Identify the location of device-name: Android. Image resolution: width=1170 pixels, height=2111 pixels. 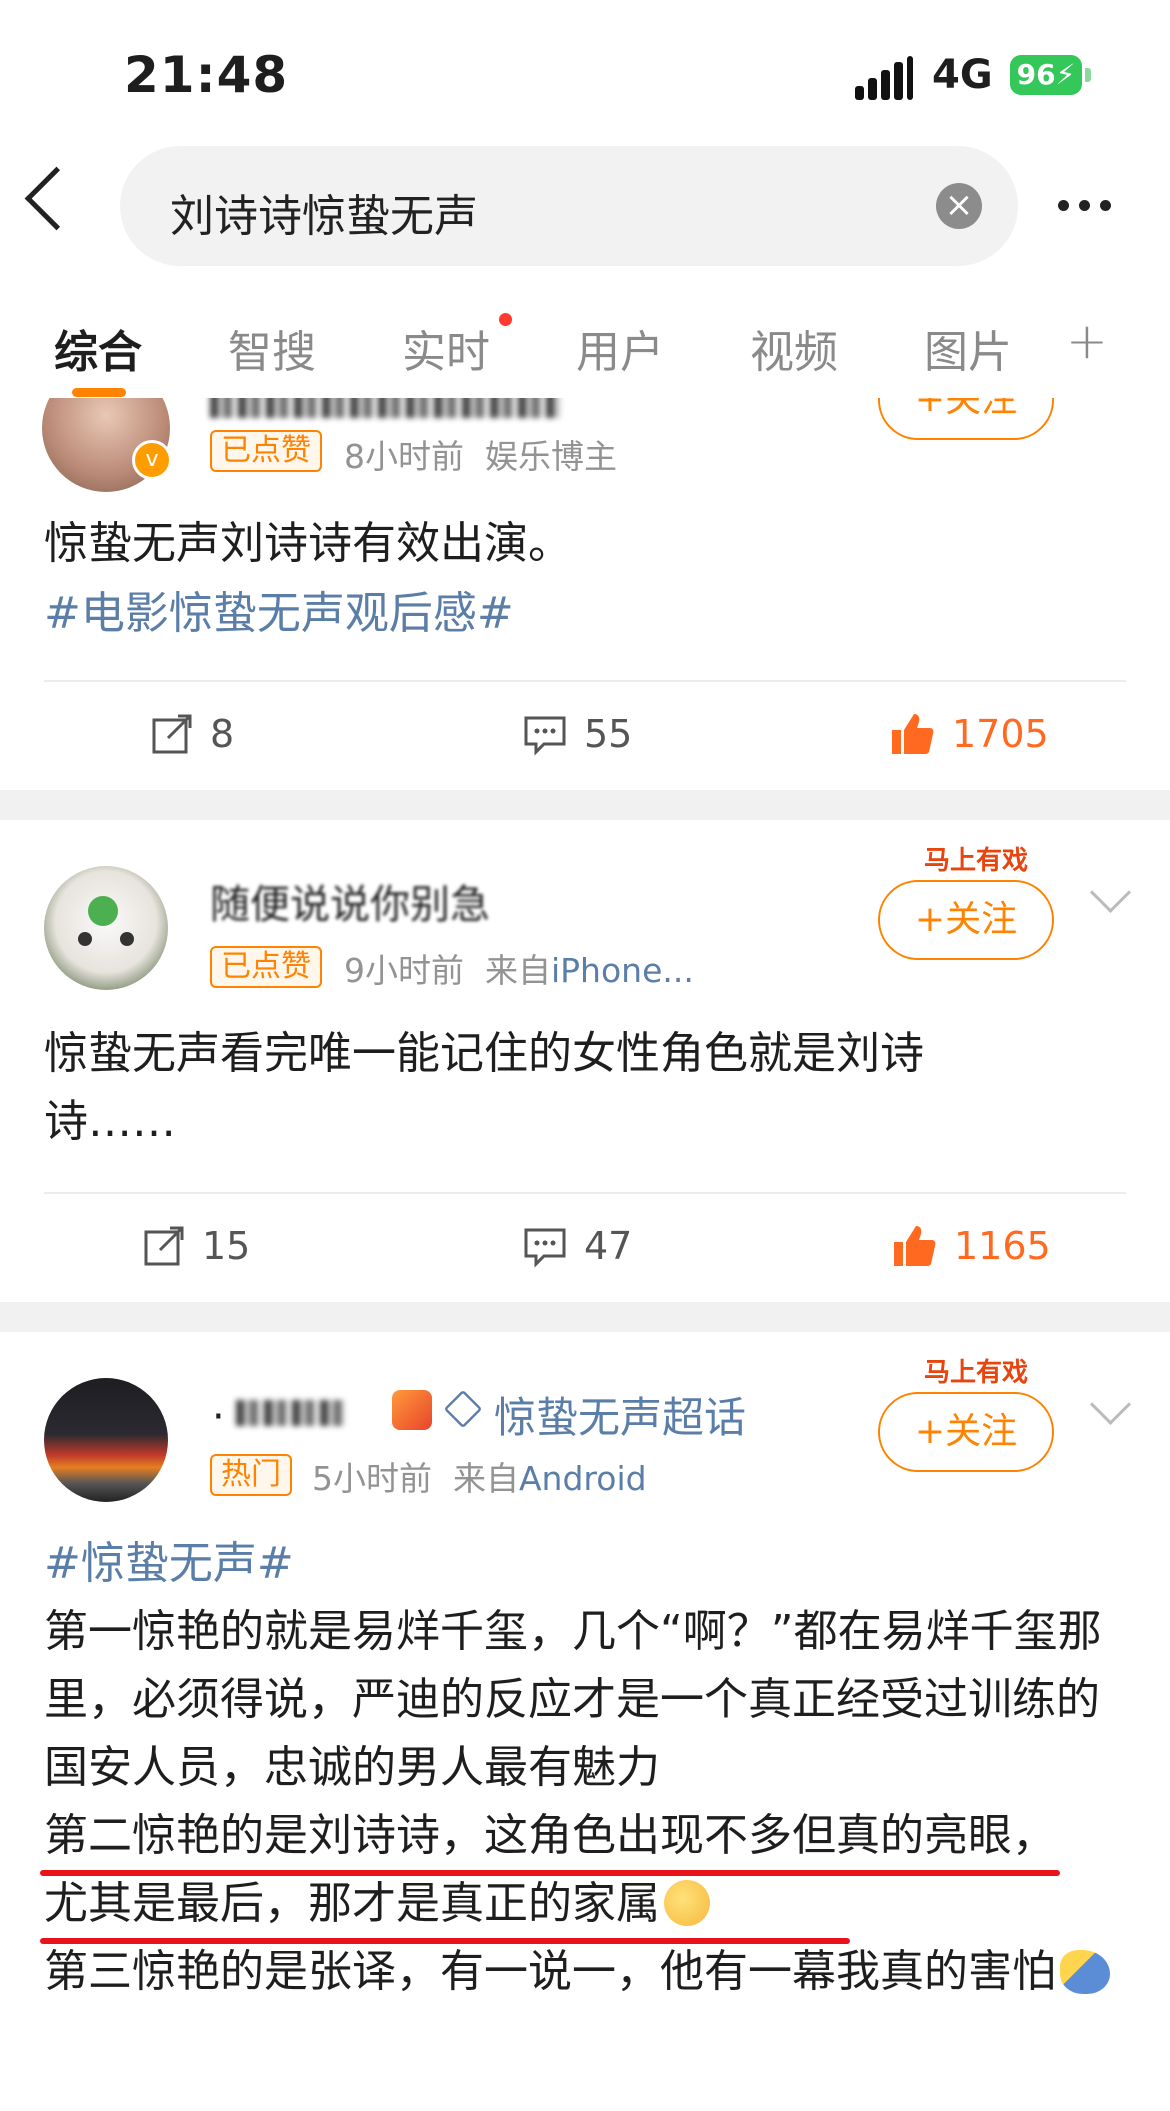
(582, 1478).